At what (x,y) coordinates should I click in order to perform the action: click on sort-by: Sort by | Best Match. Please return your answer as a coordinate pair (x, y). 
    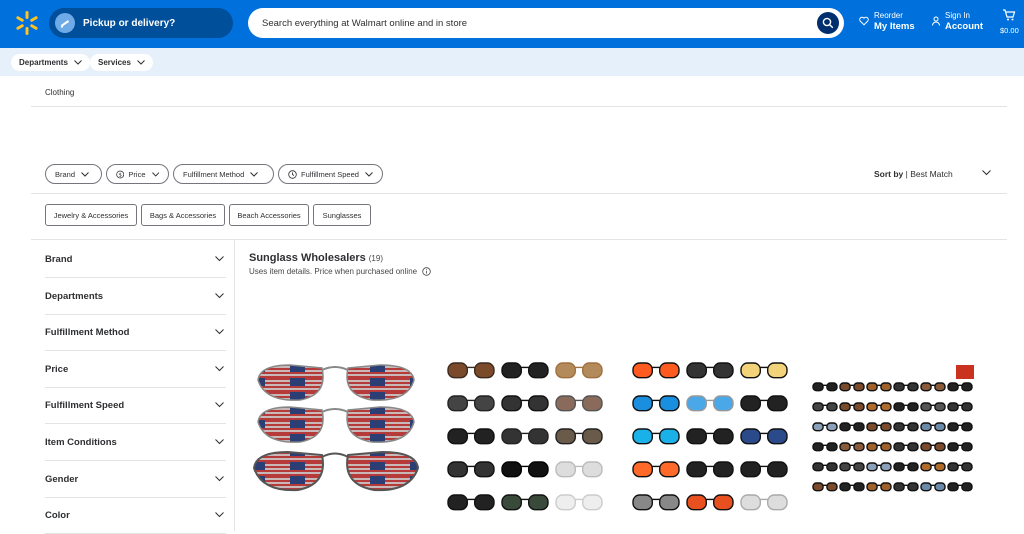
    Looking at the image, I should click on (913, 174).